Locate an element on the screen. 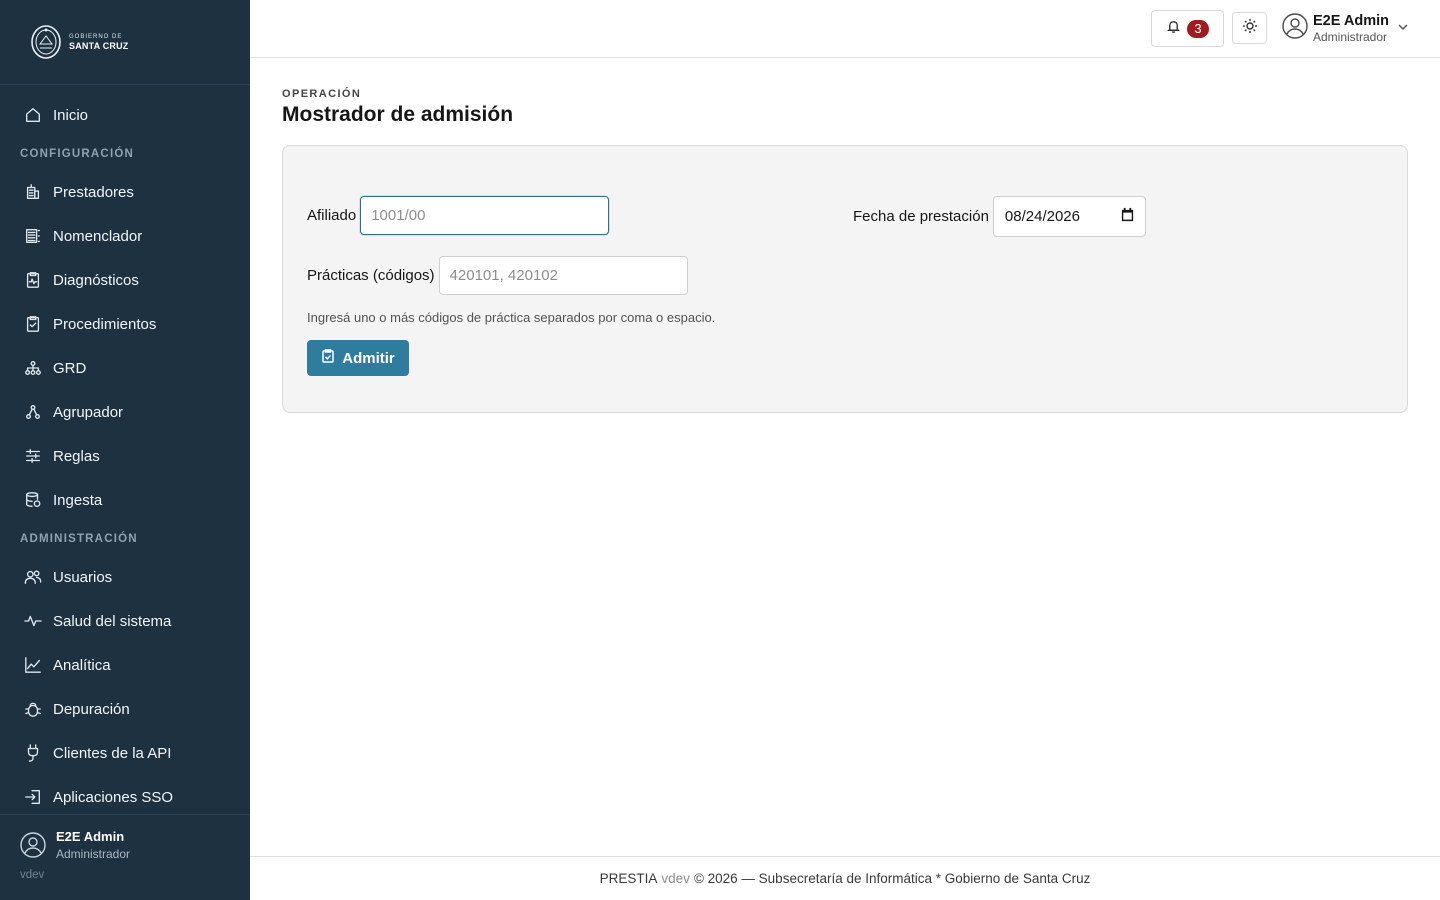 Image resolution: width=1440 pixels, height=900 pixels. sidebar-item-diagnosticos: Diagnósticos is located at coordinates (125, 280).